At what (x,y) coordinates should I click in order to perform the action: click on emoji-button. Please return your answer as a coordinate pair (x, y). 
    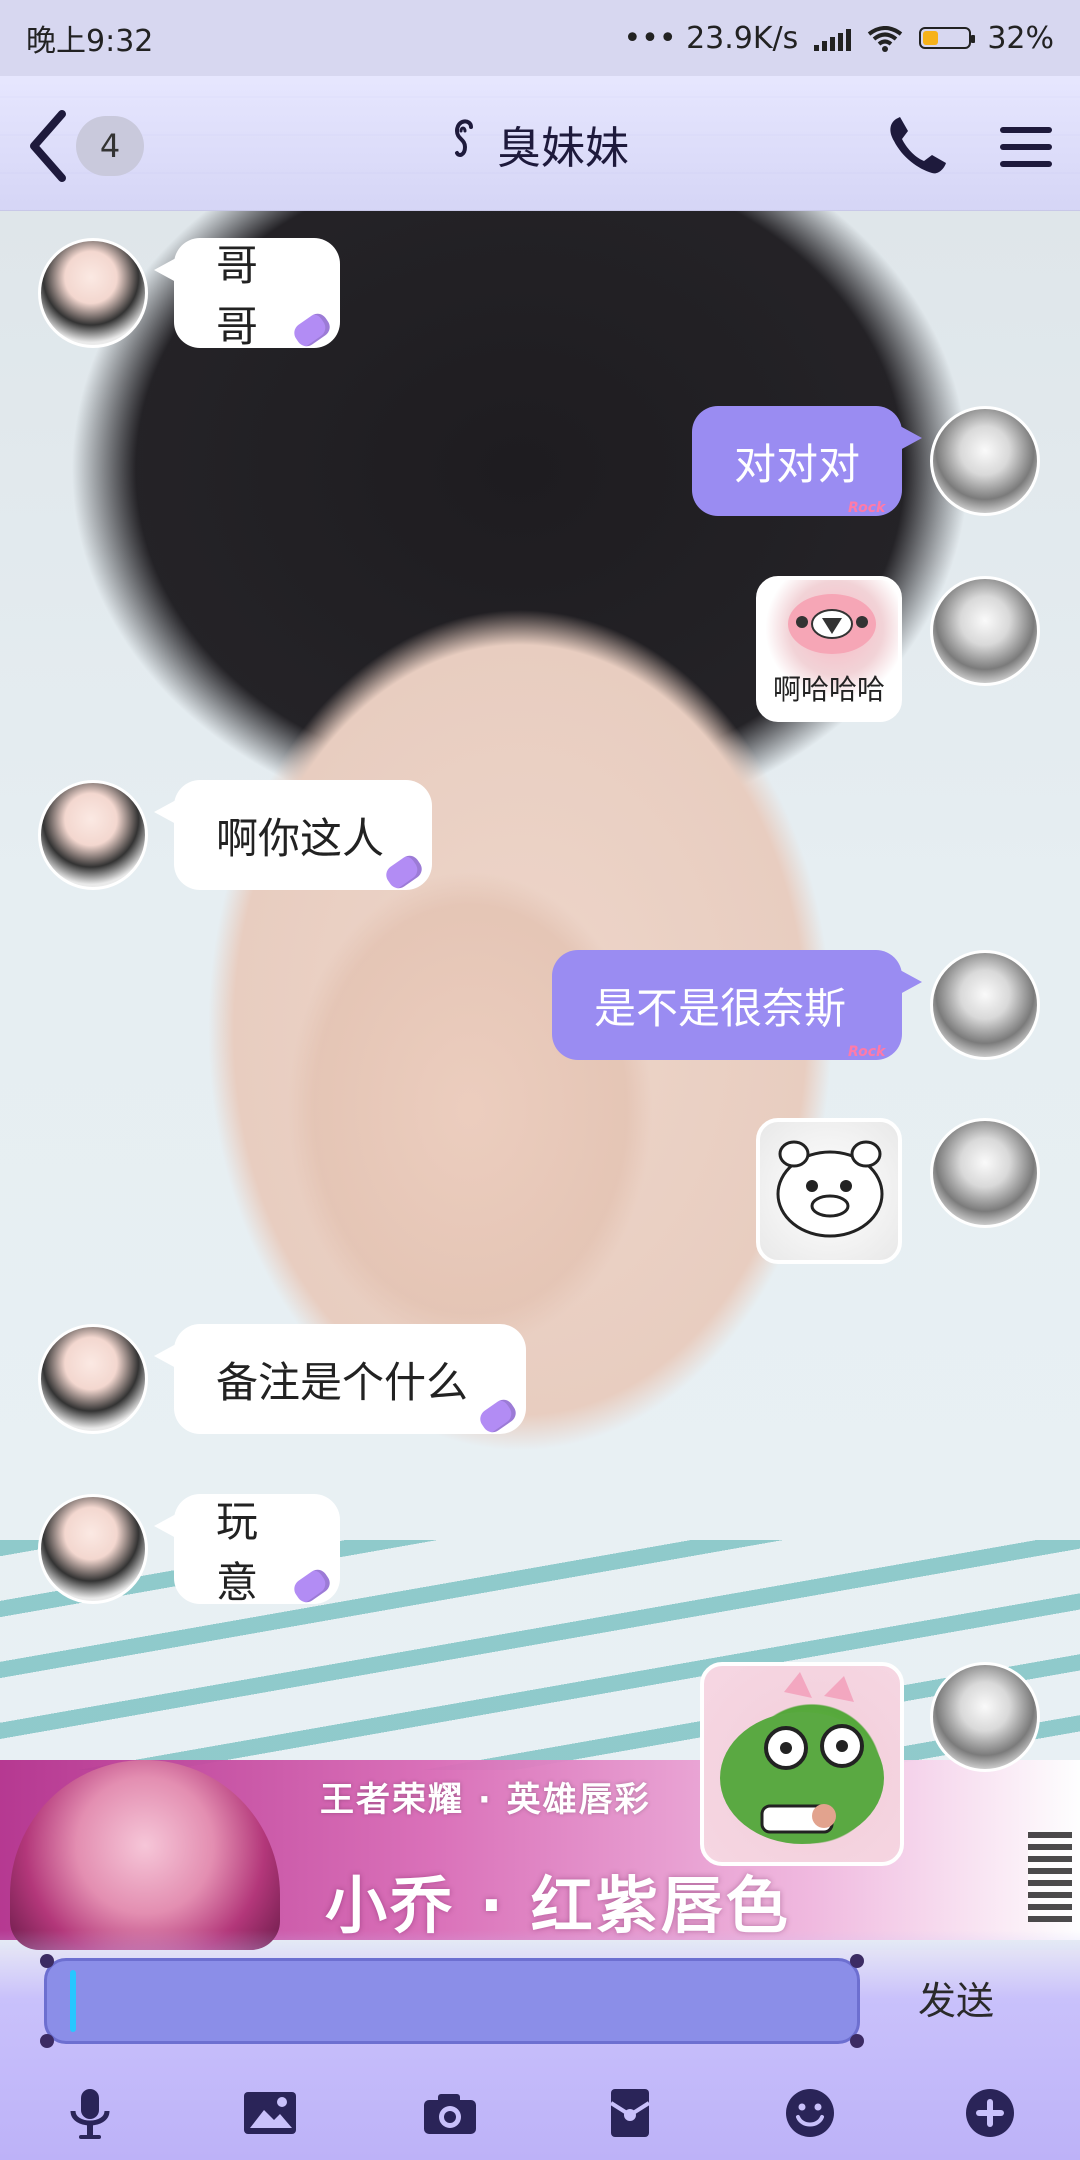
    Looking at the image, I should click on (810, 2113).